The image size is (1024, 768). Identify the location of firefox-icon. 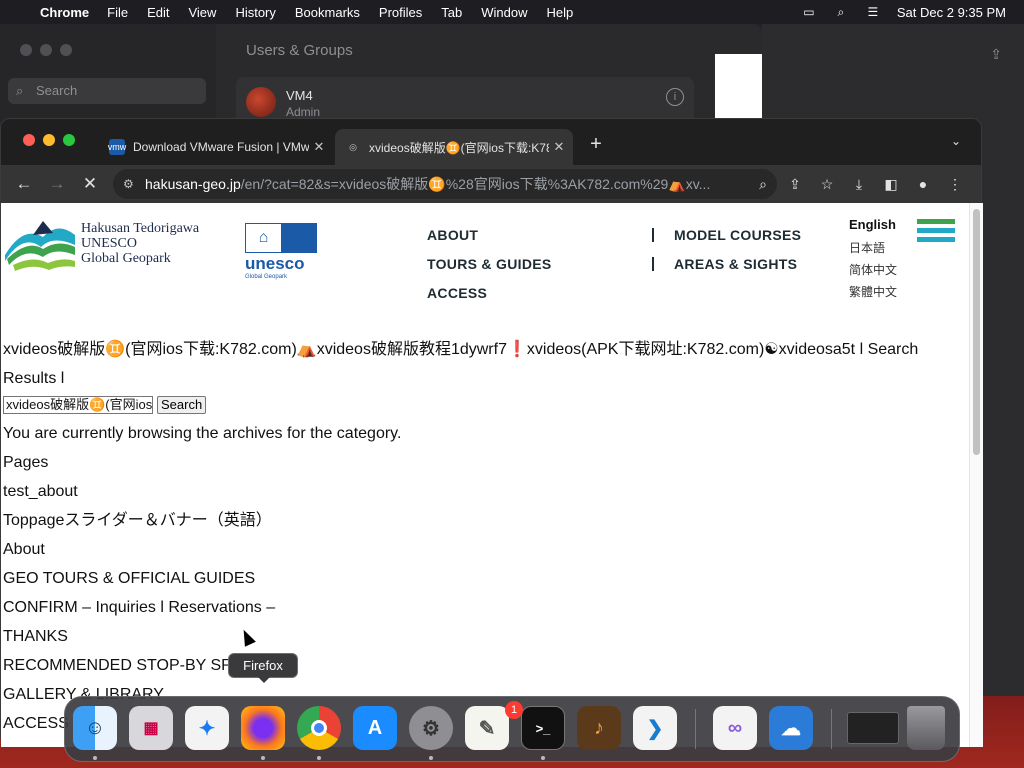
(263, 728).